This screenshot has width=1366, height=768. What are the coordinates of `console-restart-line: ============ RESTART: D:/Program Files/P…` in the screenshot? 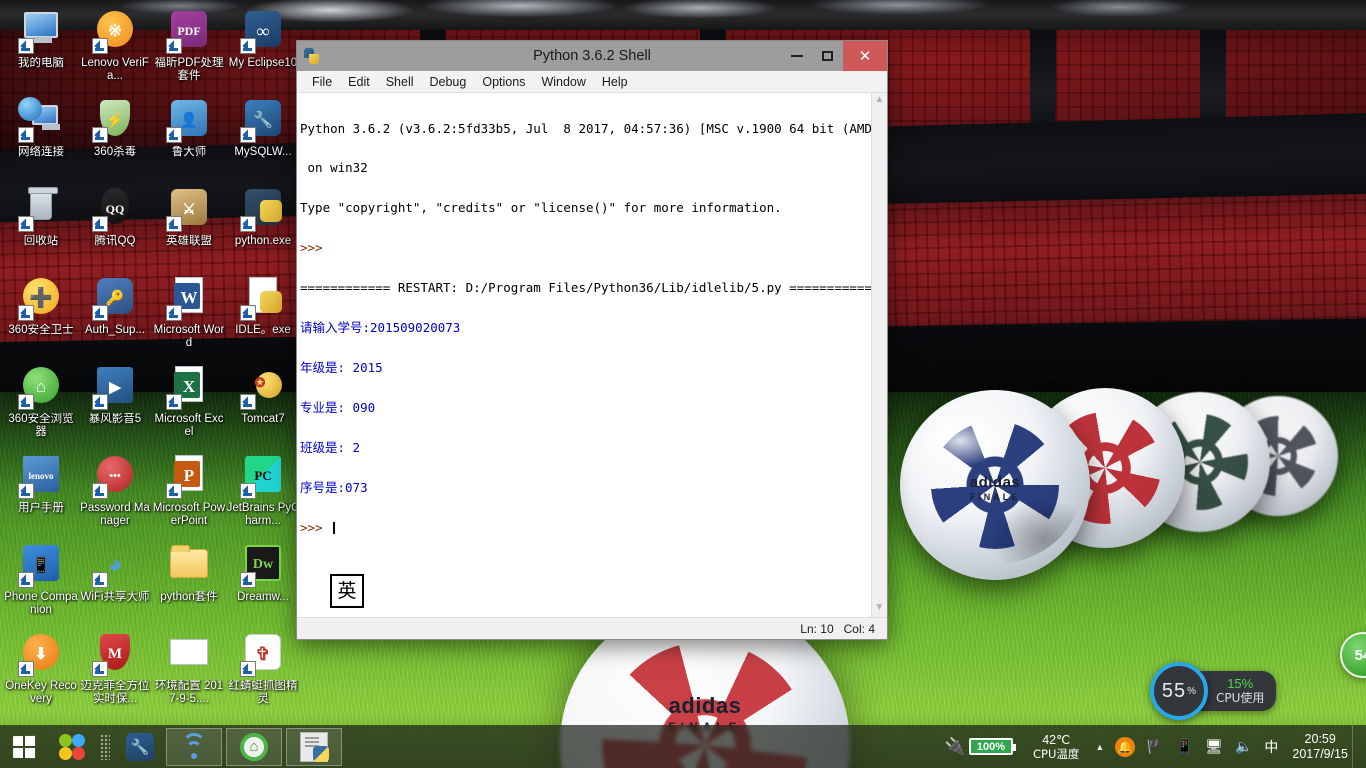 It's located at (585, 288).